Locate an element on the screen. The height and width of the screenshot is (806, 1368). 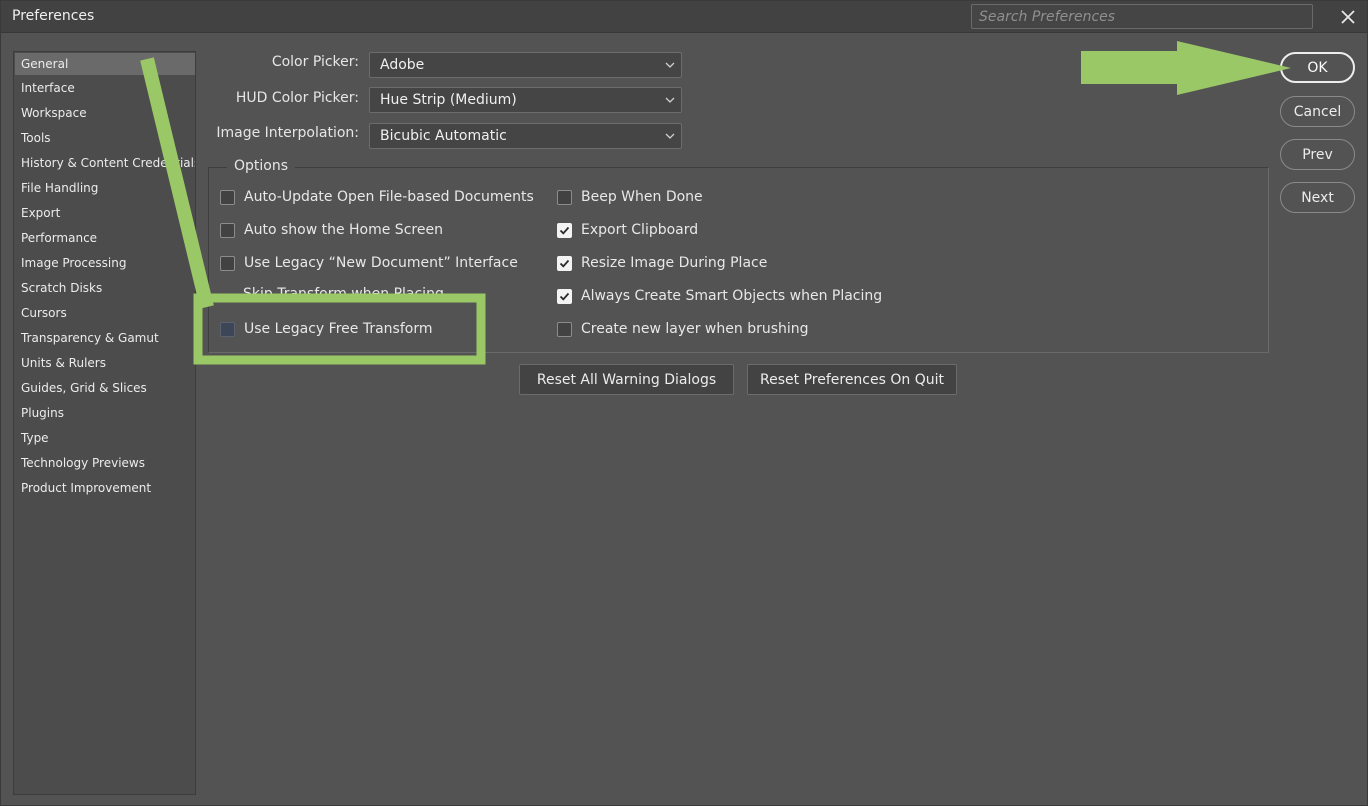
ok-button: OK is located at coordinates (1317, 67).